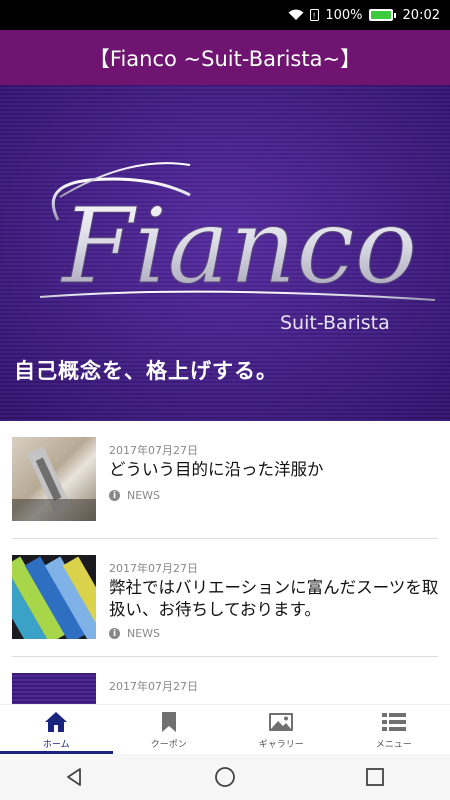 Image resolution: width=450 pixels, height=800 pixels. I want to click on nav-home: ホーム, so click(56, 729).